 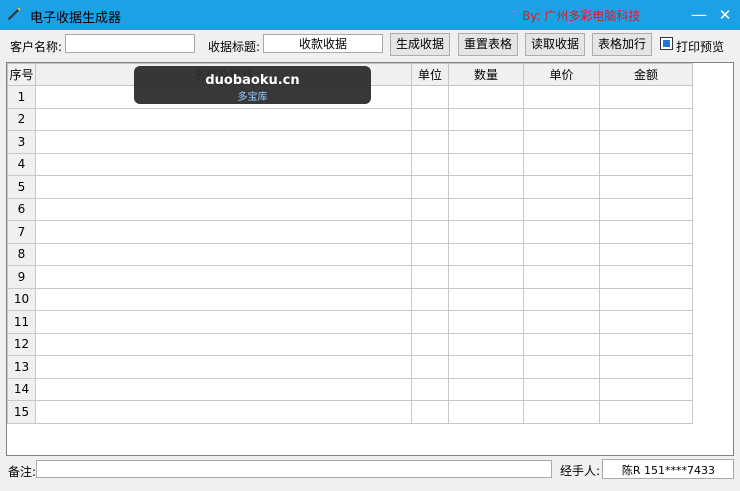 I want to click on row-number-cell: 4, so click(x=21, y=164).